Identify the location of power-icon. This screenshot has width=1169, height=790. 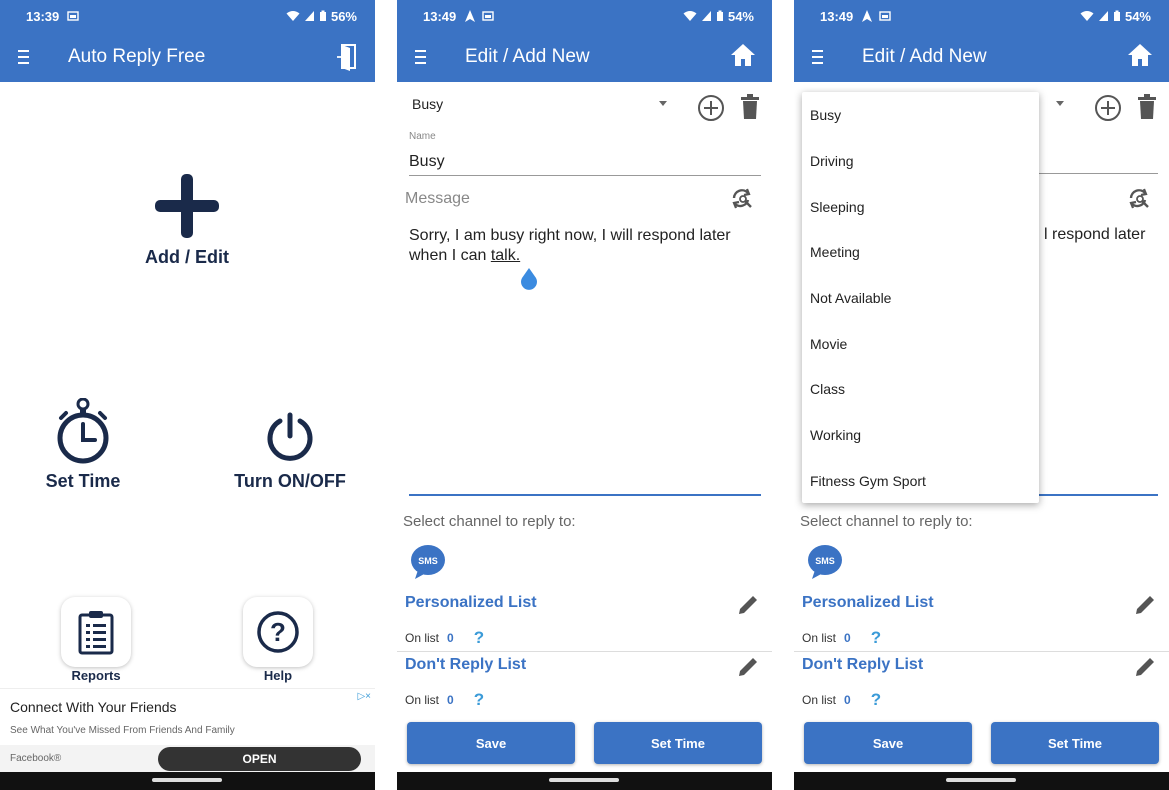
(290, 436).